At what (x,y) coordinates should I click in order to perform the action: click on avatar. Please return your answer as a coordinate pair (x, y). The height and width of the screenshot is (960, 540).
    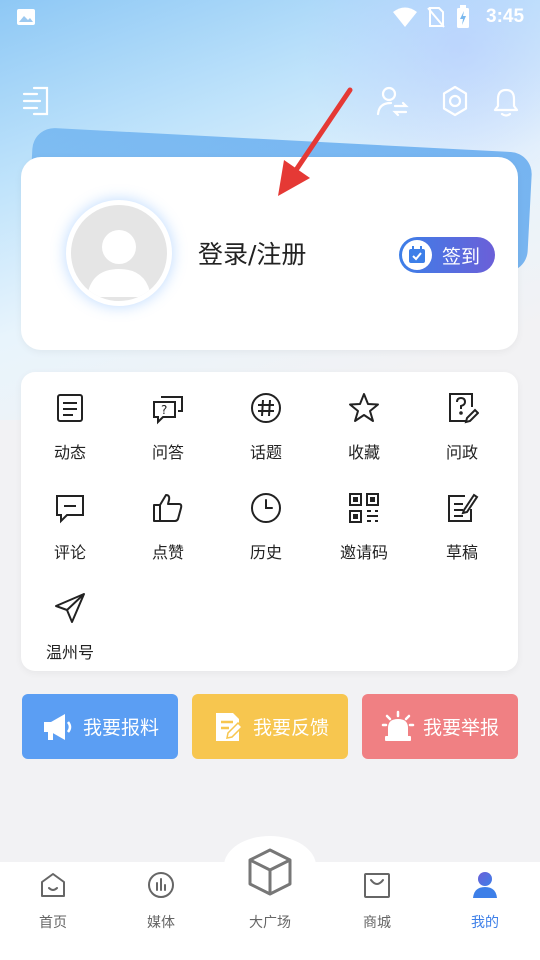
    Looking at the image, I should click on (119, 253).